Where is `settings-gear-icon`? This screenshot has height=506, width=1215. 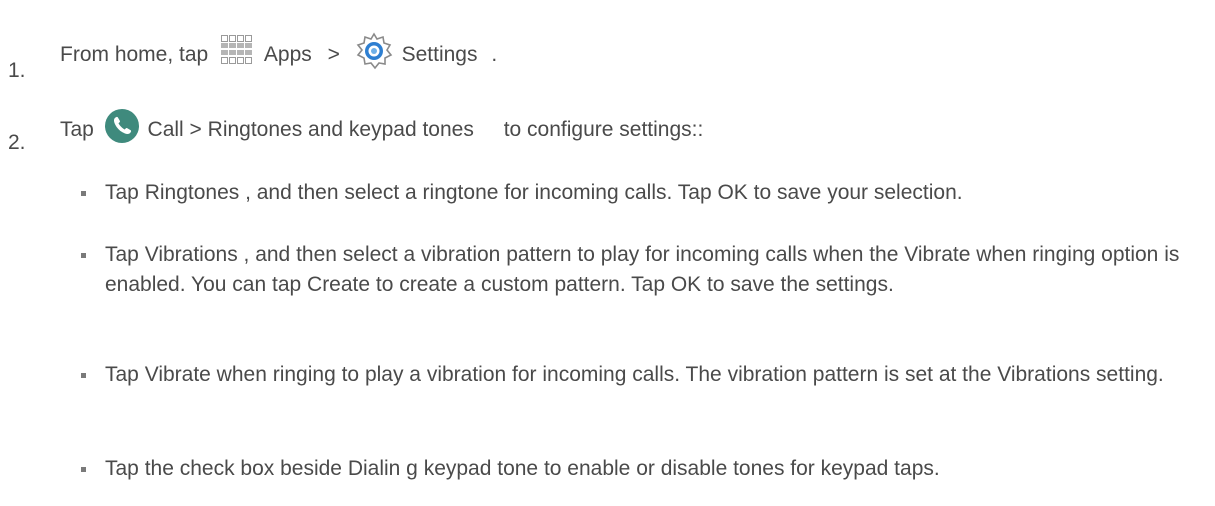
settings-gear-icon is located at coordinates (374, 54).